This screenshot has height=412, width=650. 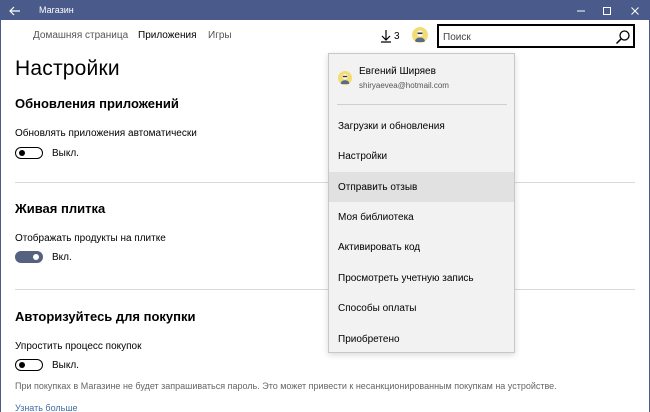 I want to click on maximize-icon, so click(x=606, y=11).